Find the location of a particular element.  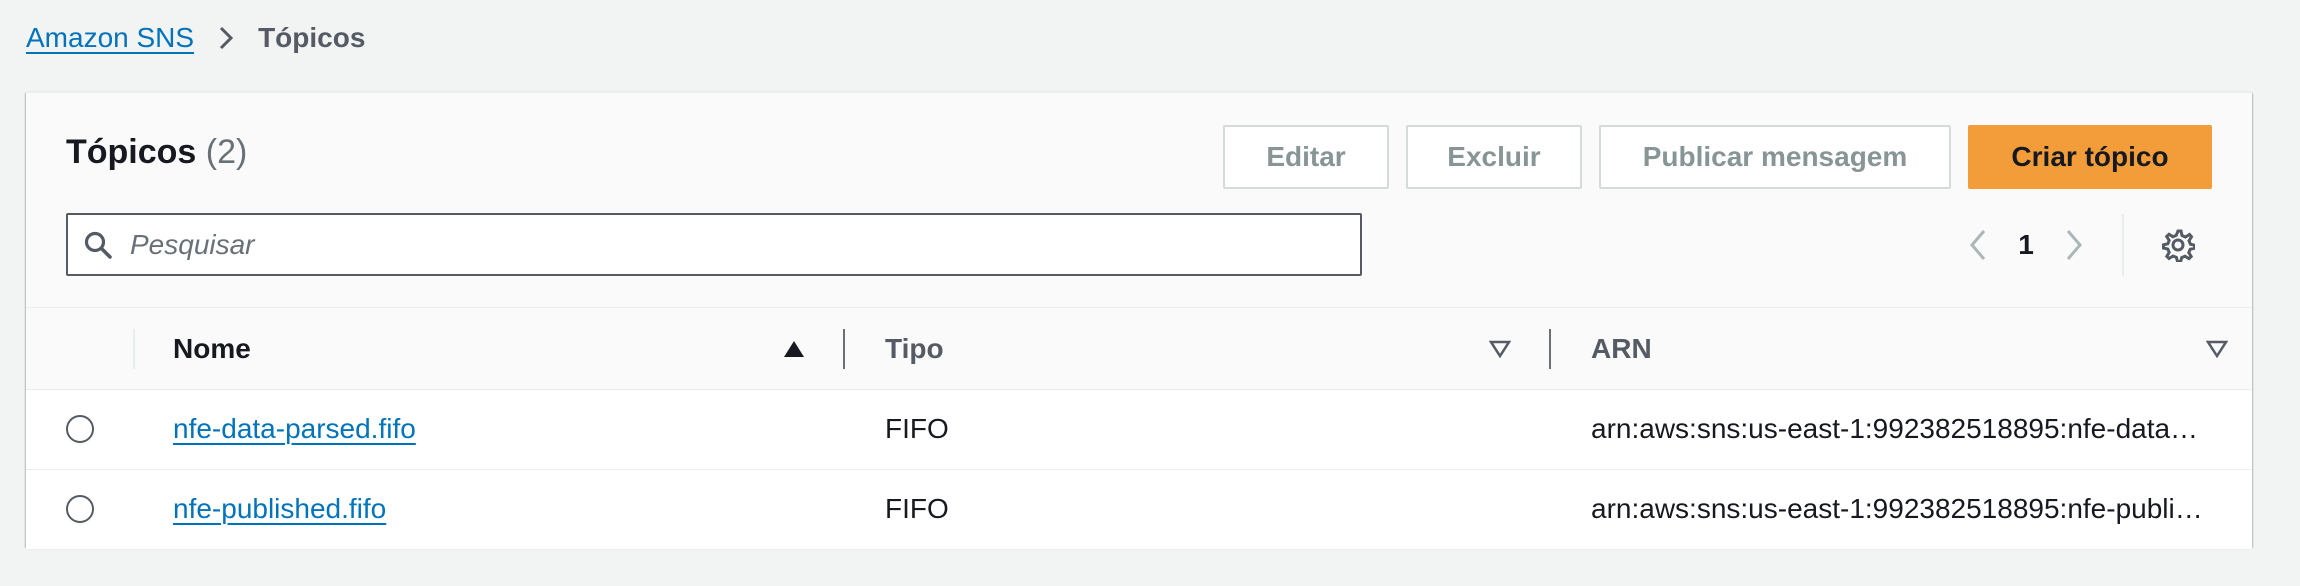

create-topic-button: Criar tópico is located at coordinates (2090, 157).